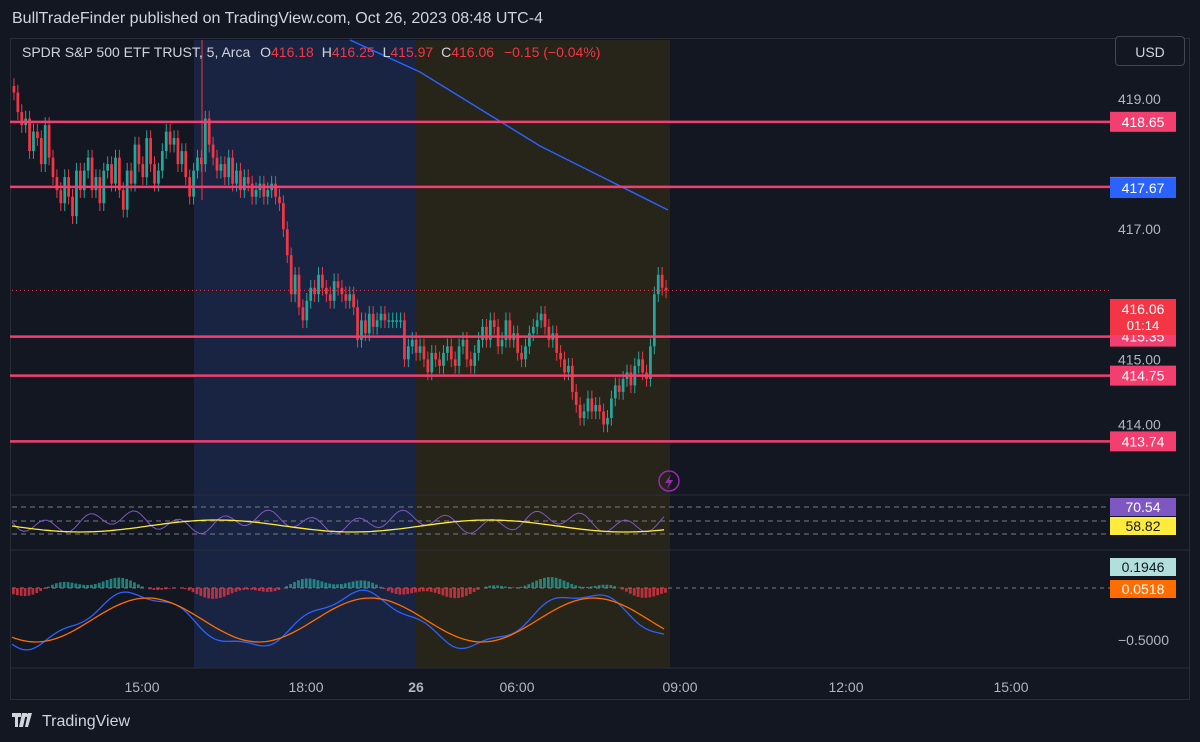 The height and width of the screenshot is (742, 1200). What do you see at coordinates (516, 687) in the screenshot?
I see `x-tick-label: 06:00` at bounding box center [516, 687].